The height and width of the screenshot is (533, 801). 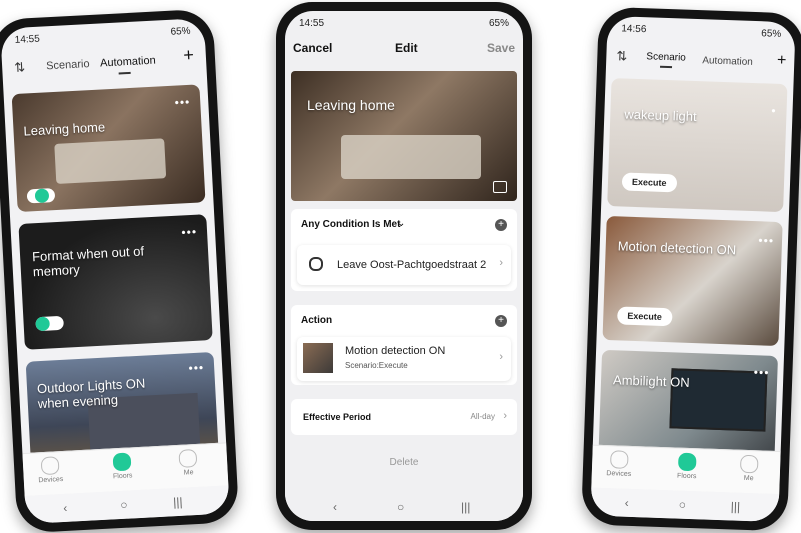 I want to click on card-title: Outdoor Lights ON when evening, so click(x=91, y=393).